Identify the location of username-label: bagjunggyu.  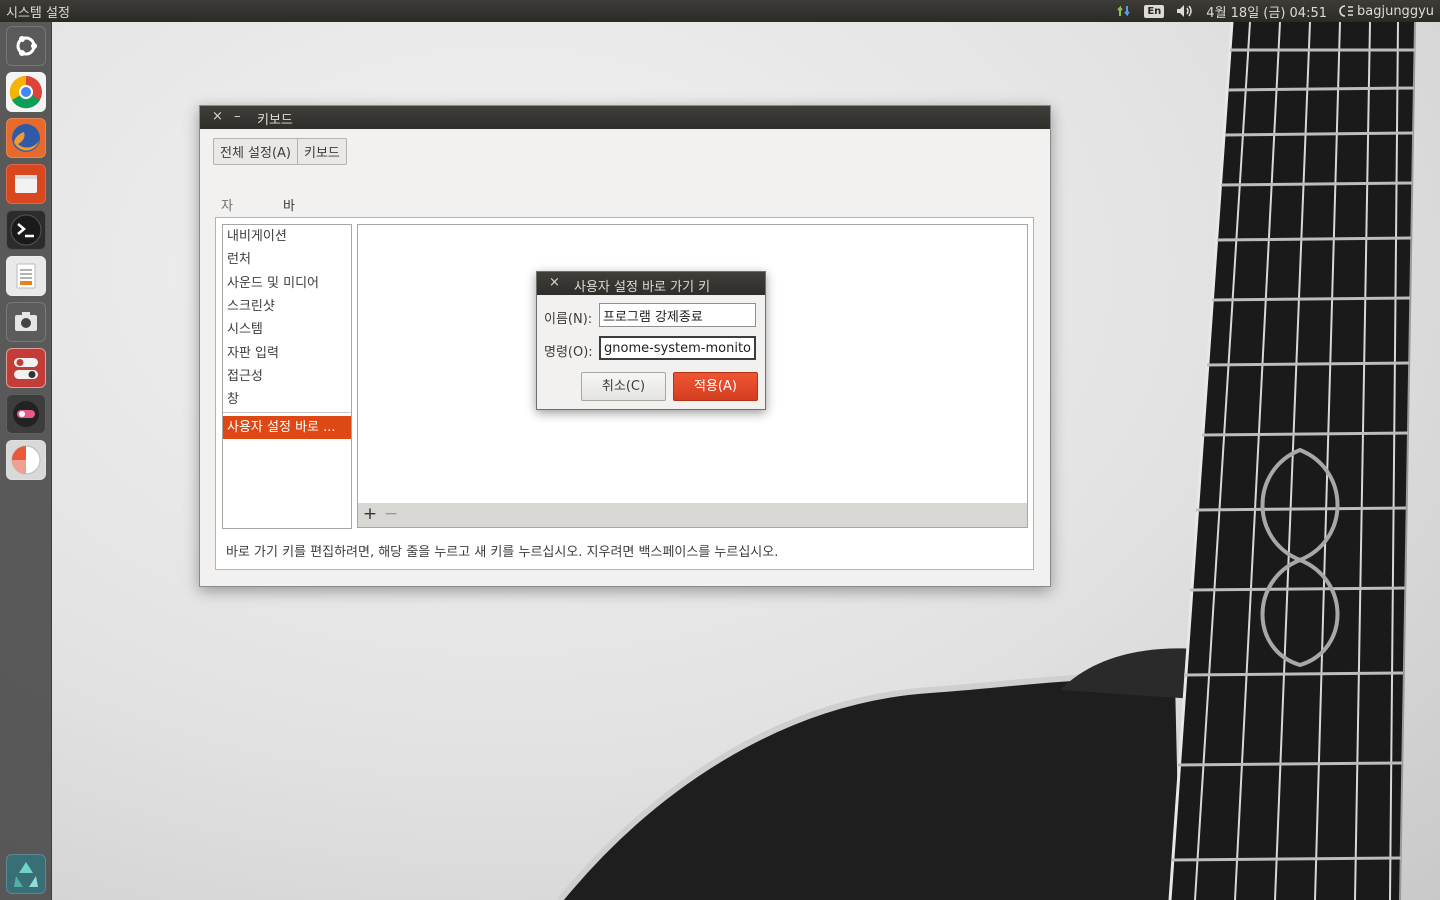
(1395, 11).